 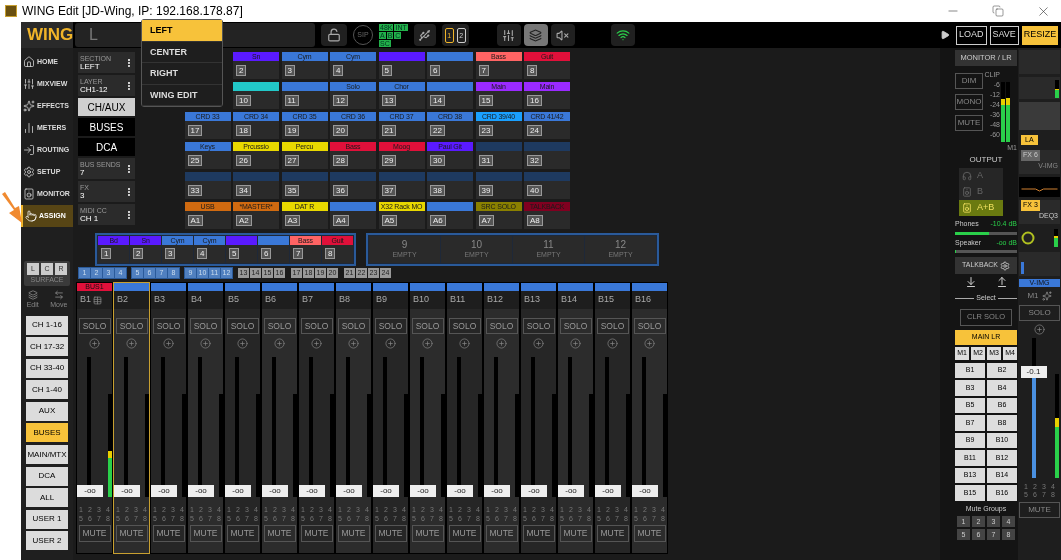 What do you see at coordinates (437, 160) in the screenshot?
I see `channel-number: 30` at bounding box center [437, 160].